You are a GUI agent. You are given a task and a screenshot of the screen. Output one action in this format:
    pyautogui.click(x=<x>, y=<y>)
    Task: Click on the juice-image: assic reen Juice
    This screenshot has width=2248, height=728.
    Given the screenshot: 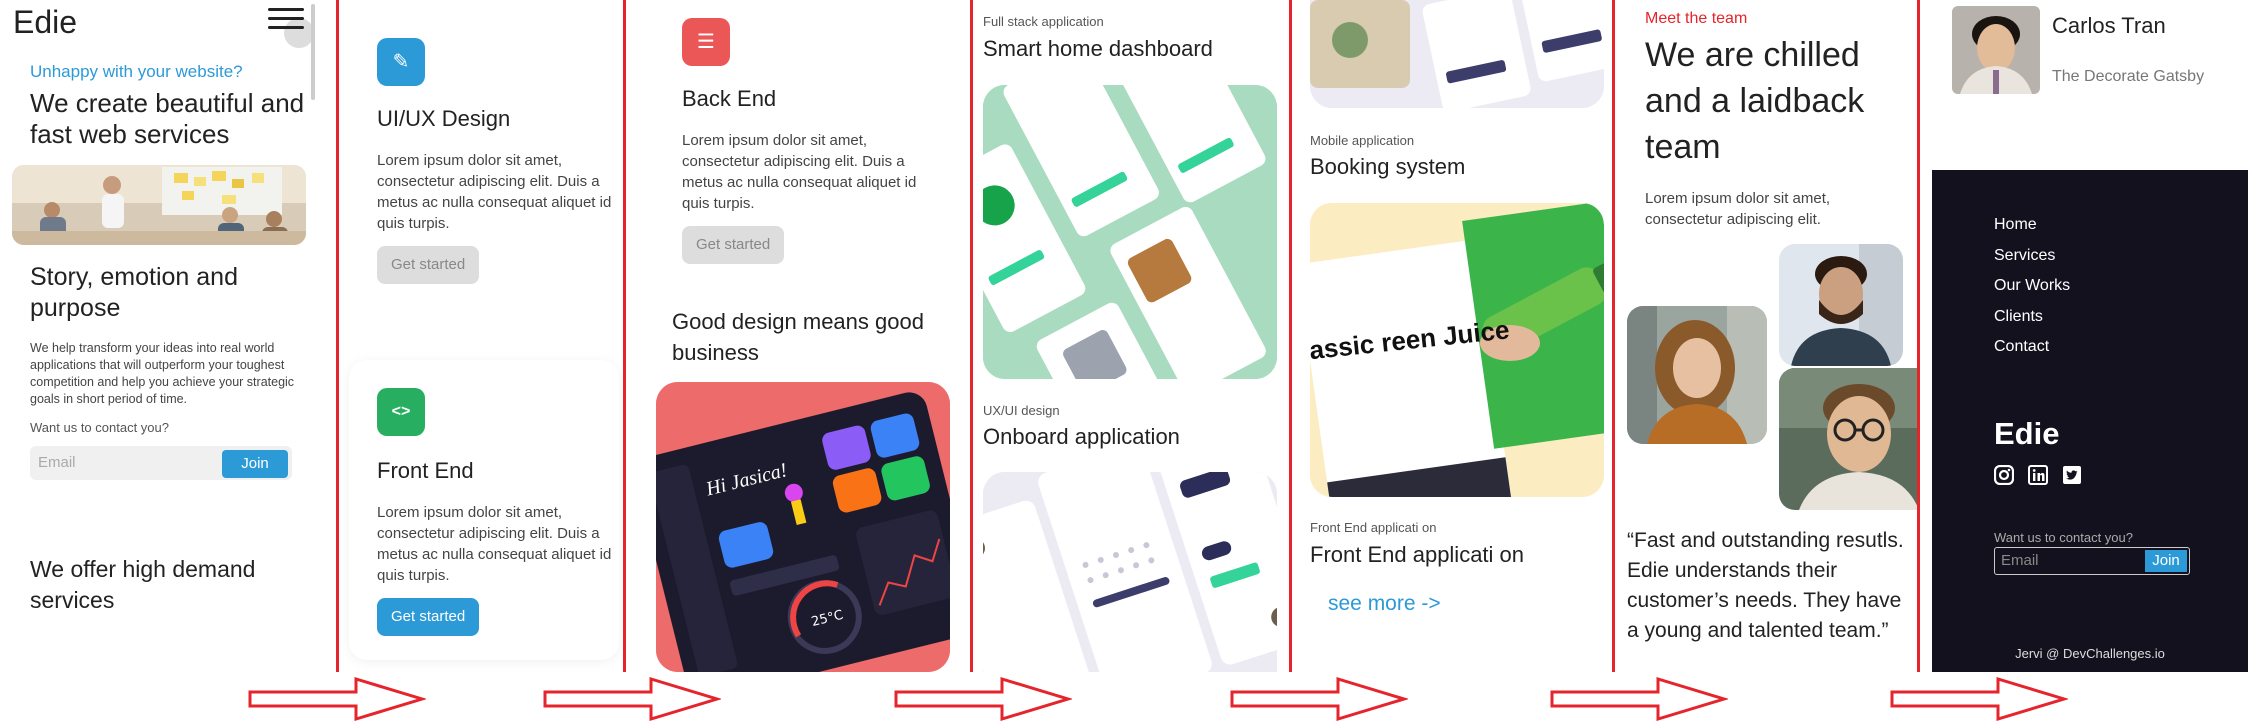 What is the action you would take?
    pyautogui.click(x=1457, y=350)
    